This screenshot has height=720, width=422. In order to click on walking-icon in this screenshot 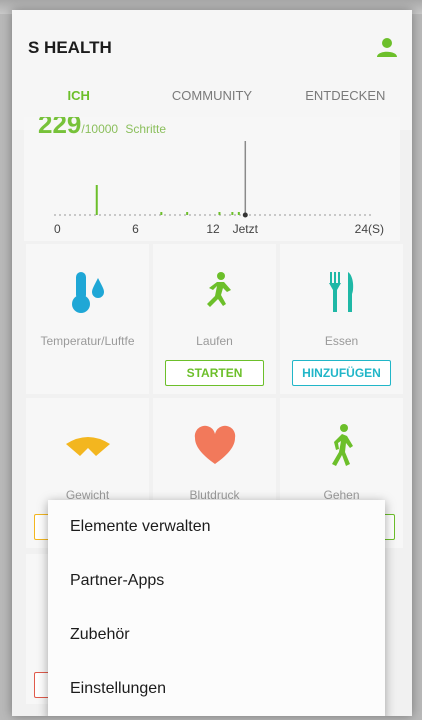, I will do `click(342, 445)`.